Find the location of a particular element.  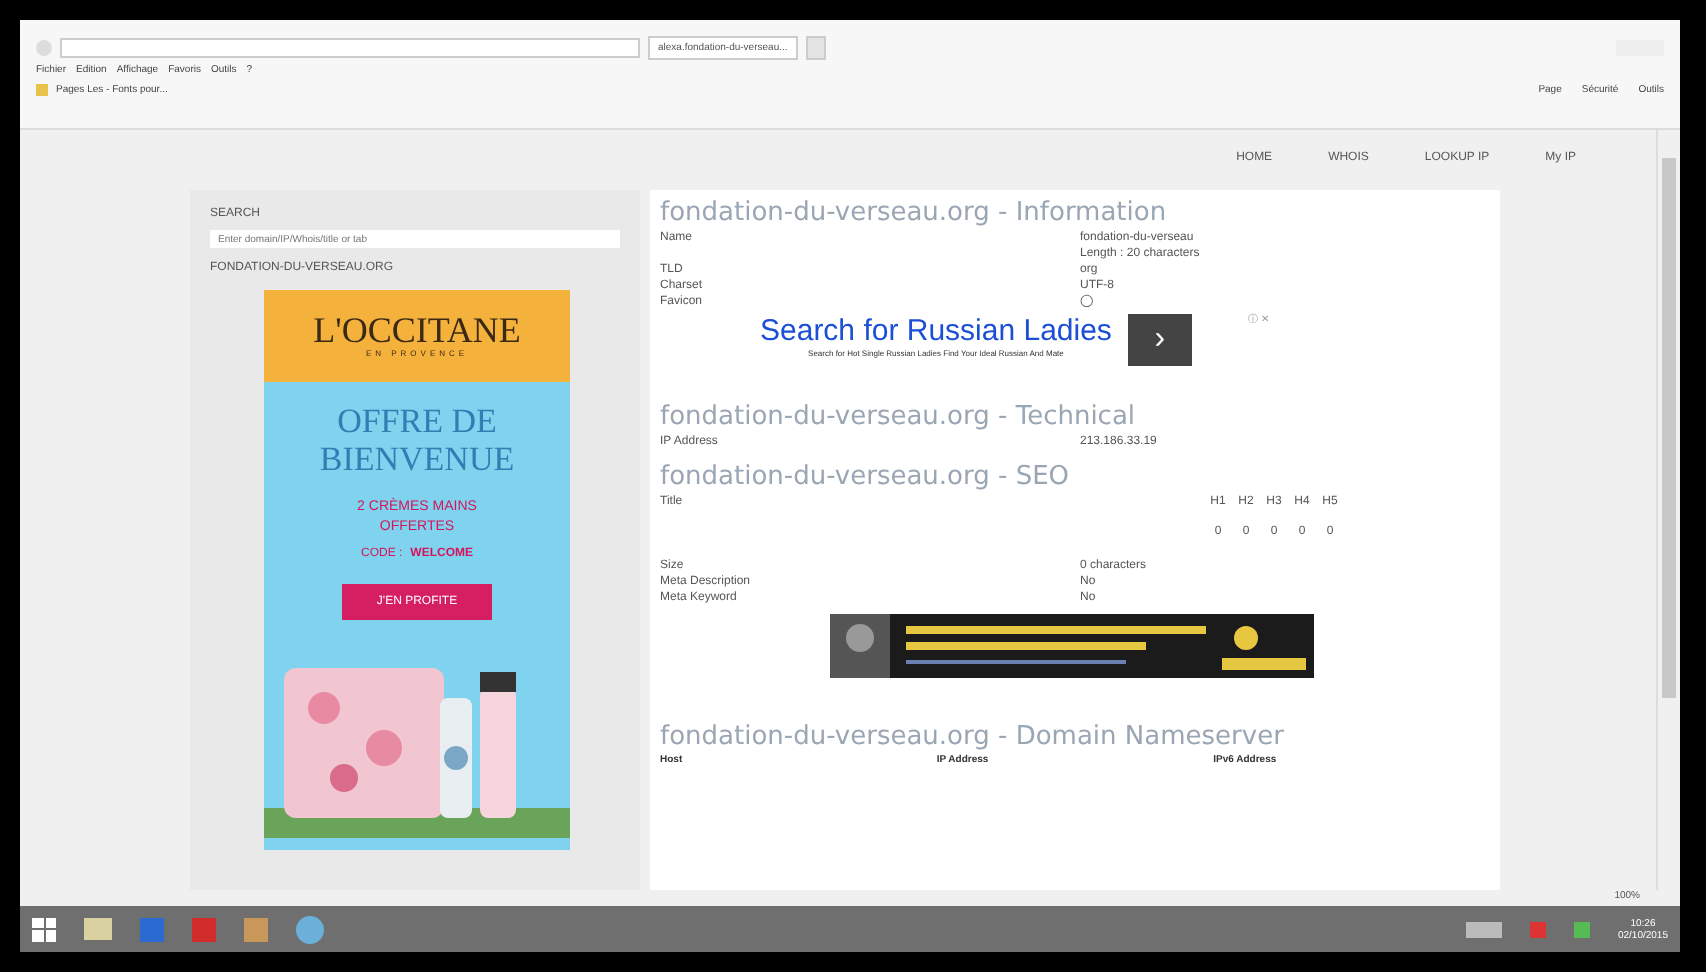

new-tab-button is located at coordinates (815, 48).